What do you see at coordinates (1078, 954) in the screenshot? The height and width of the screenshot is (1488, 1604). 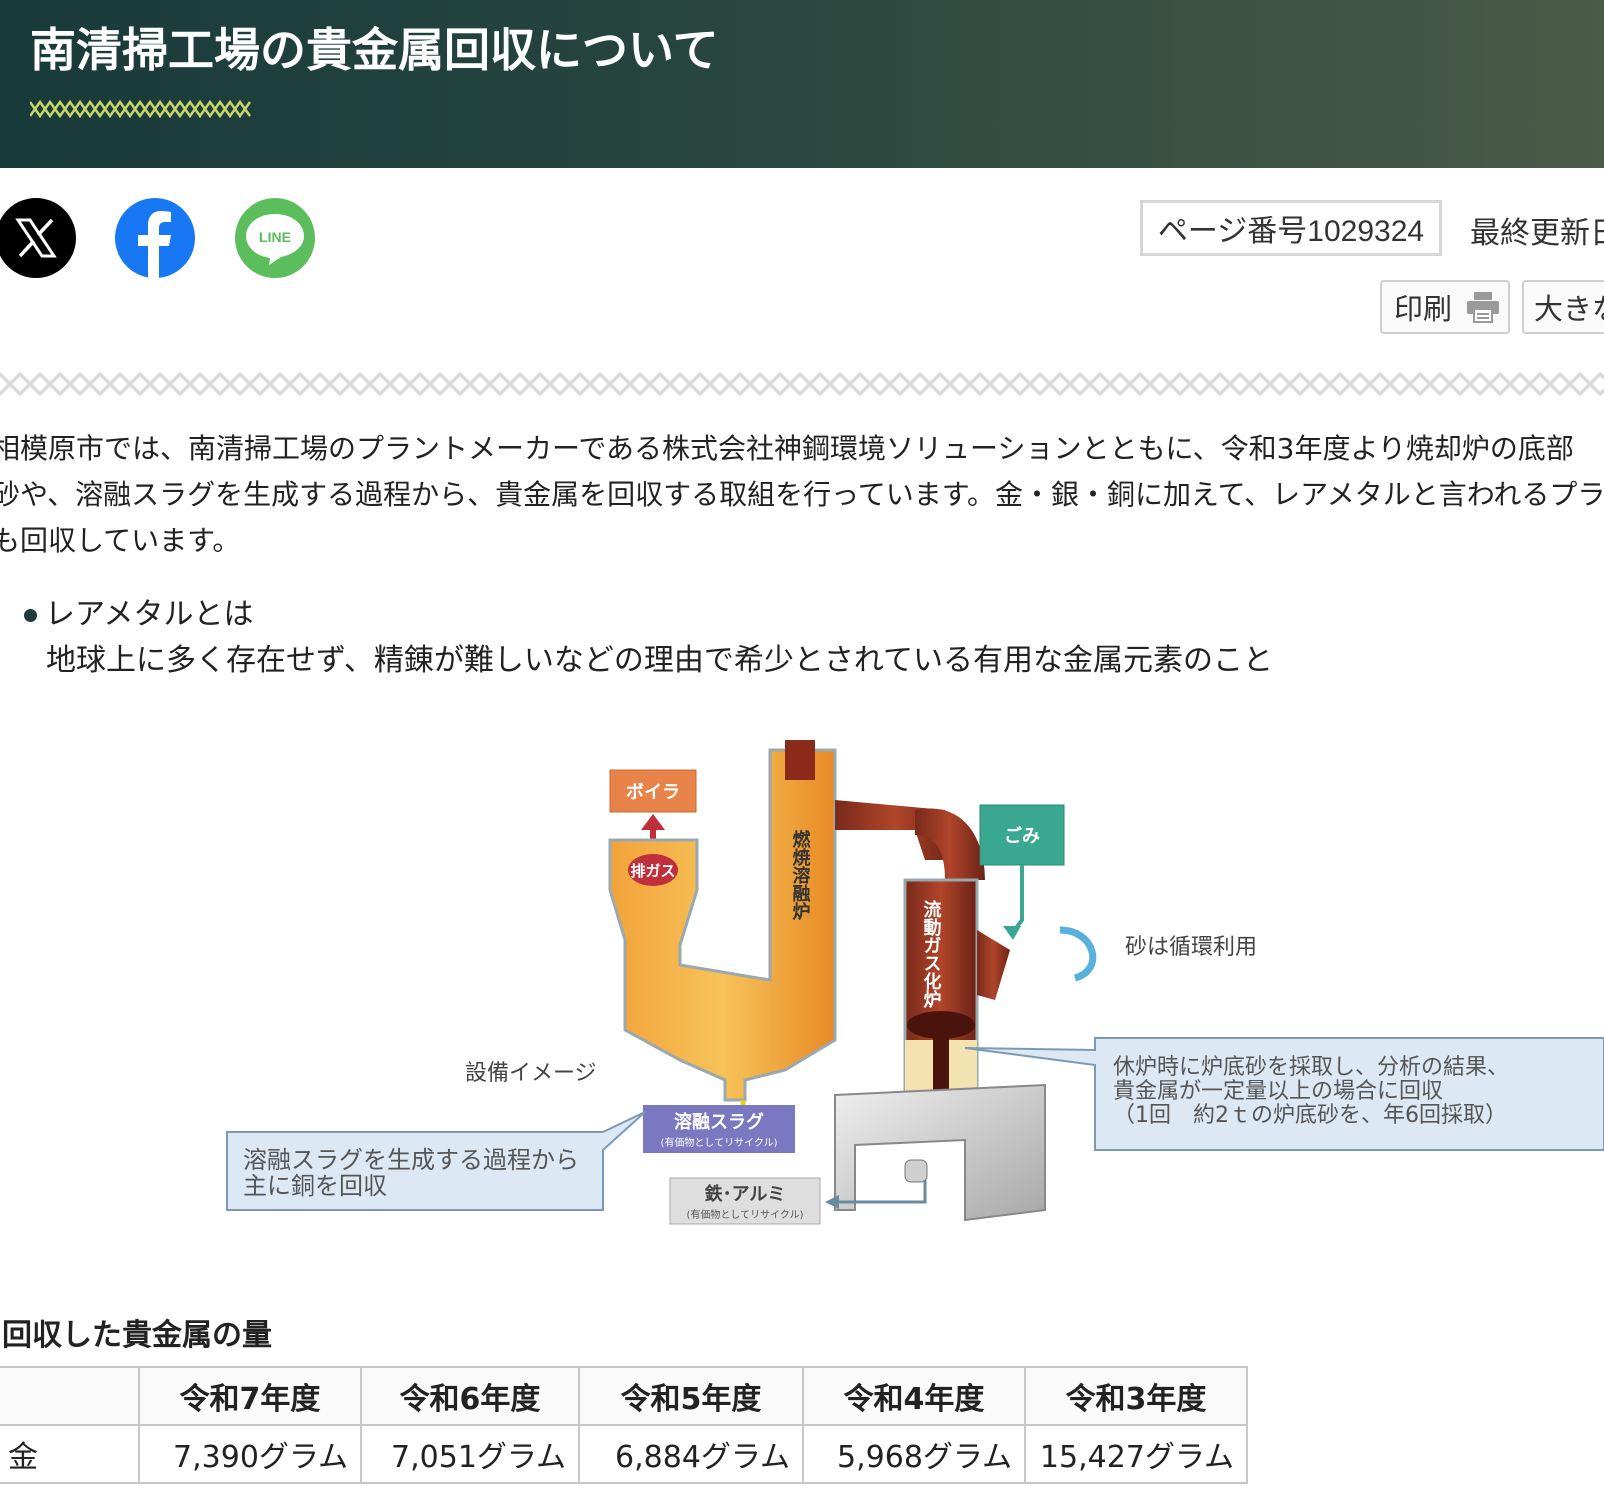 I see `recycle-arrow-icon` at bounding box center [1078, 954].